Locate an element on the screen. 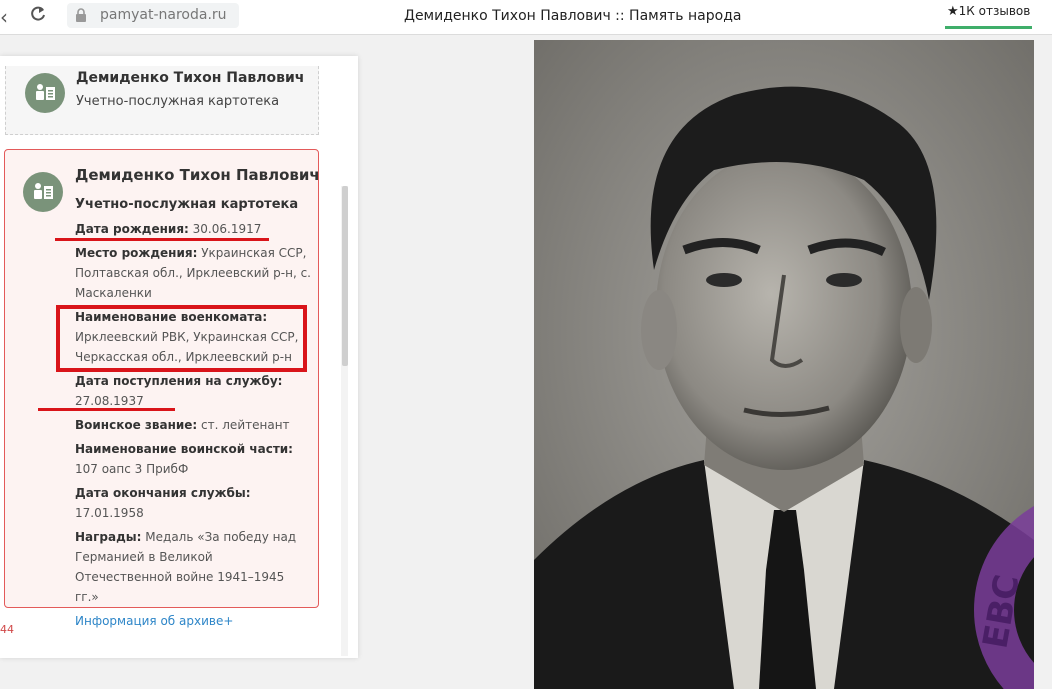 This screenshot has height=689, width=1052. page-number: 44 is located at coordinates (7, 629).